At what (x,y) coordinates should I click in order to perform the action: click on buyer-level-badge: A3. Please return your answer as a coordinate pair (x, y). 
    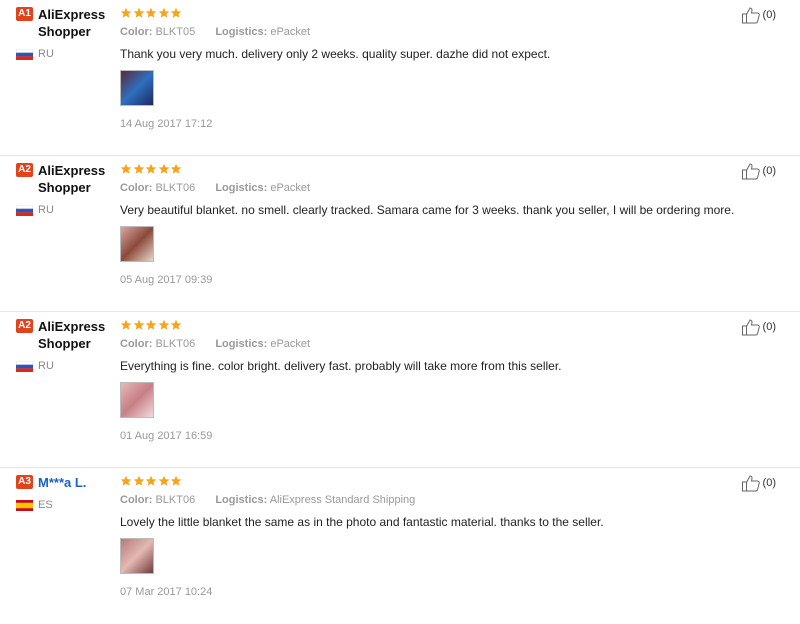
    Looking at the image, I should click on (24, 482).